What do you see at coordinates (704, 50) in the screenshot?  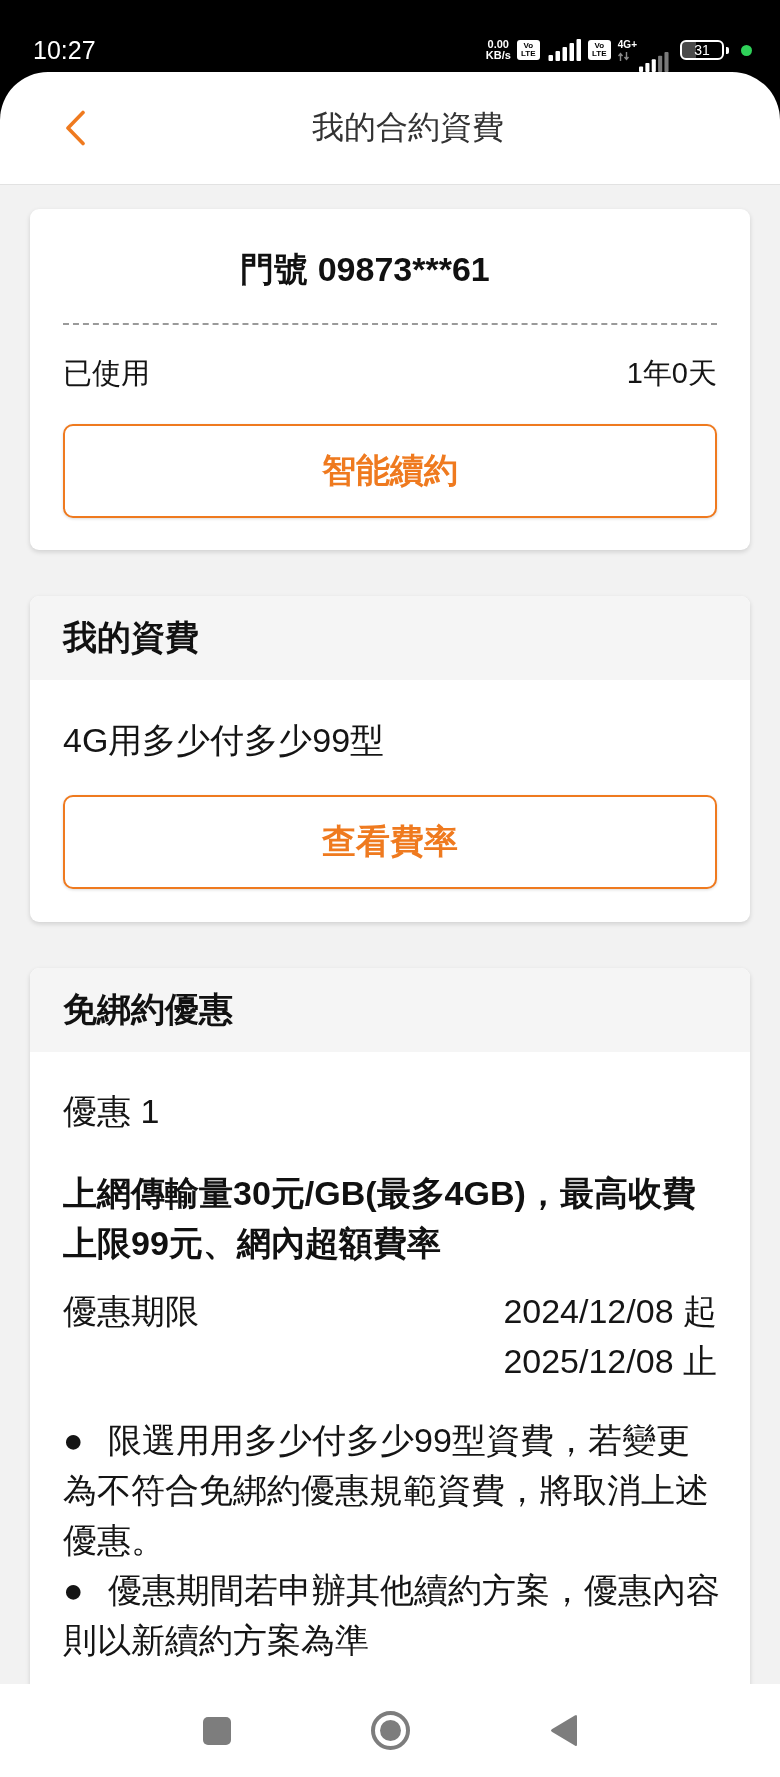 I see `battery-indicator: 31` at bounding box center [704, 50].